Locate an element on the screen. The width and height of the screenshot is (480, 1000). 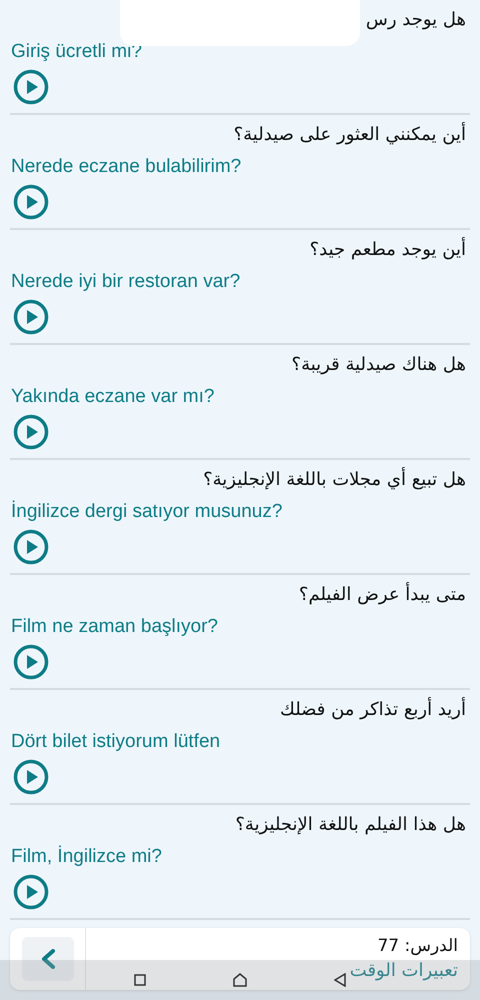
turkish-phrase: Dört bilet istiyorum lütfen is located at coordinates (115, 741).